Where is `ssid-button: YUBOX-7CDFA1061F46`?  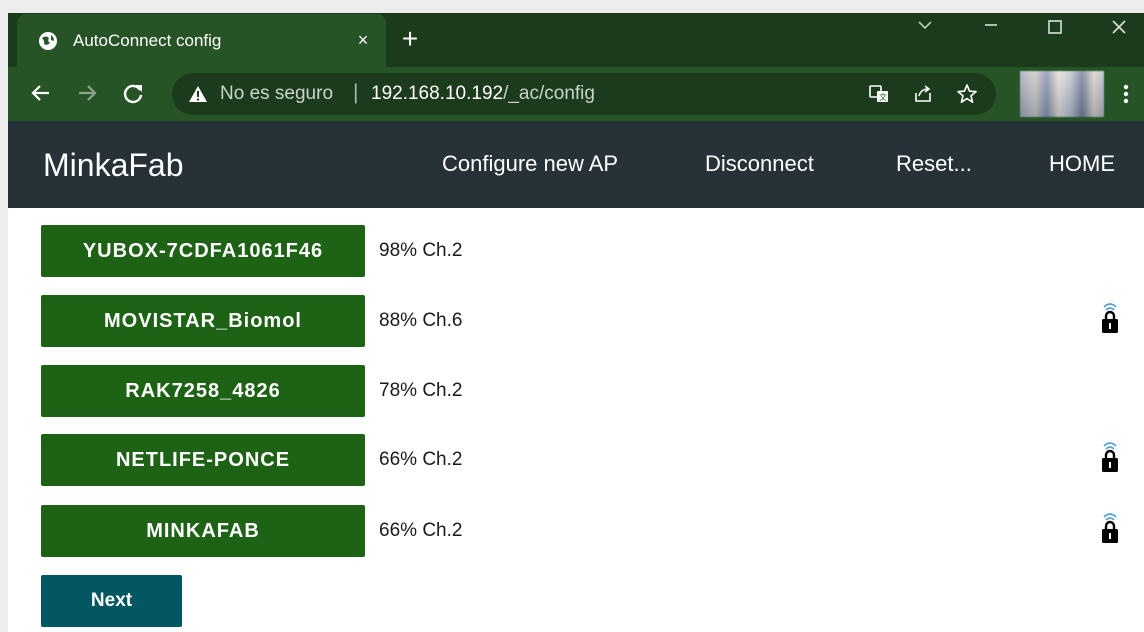
ssid-button: YUBOX-7CDFA1061F46 is located at coordinates (203, 251).